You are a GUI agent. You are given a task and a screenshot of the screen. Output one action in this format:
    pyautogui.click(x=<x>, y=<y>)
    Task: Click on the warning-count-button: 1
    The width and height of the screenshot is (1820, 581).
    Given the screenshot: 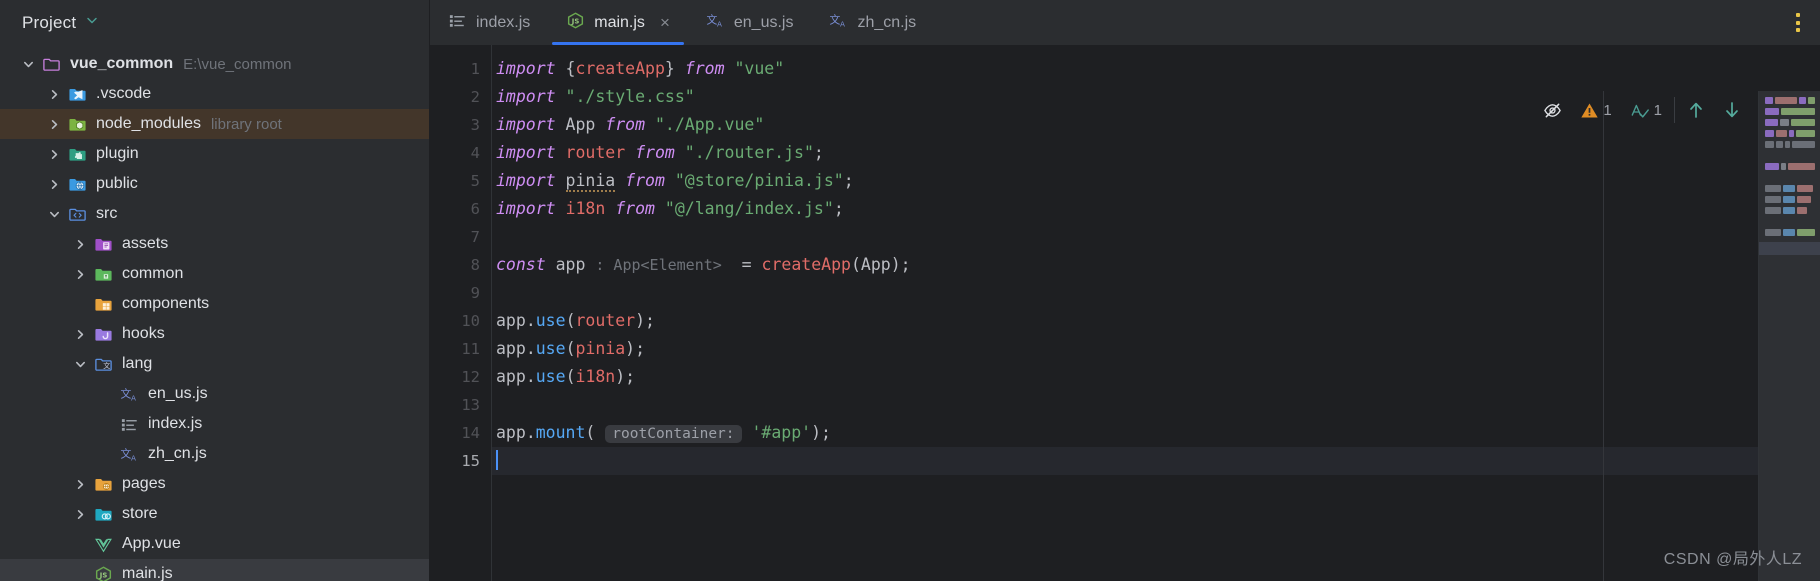 What is the action you would take?
    pyautogui.click(x=1595, y=110)
    